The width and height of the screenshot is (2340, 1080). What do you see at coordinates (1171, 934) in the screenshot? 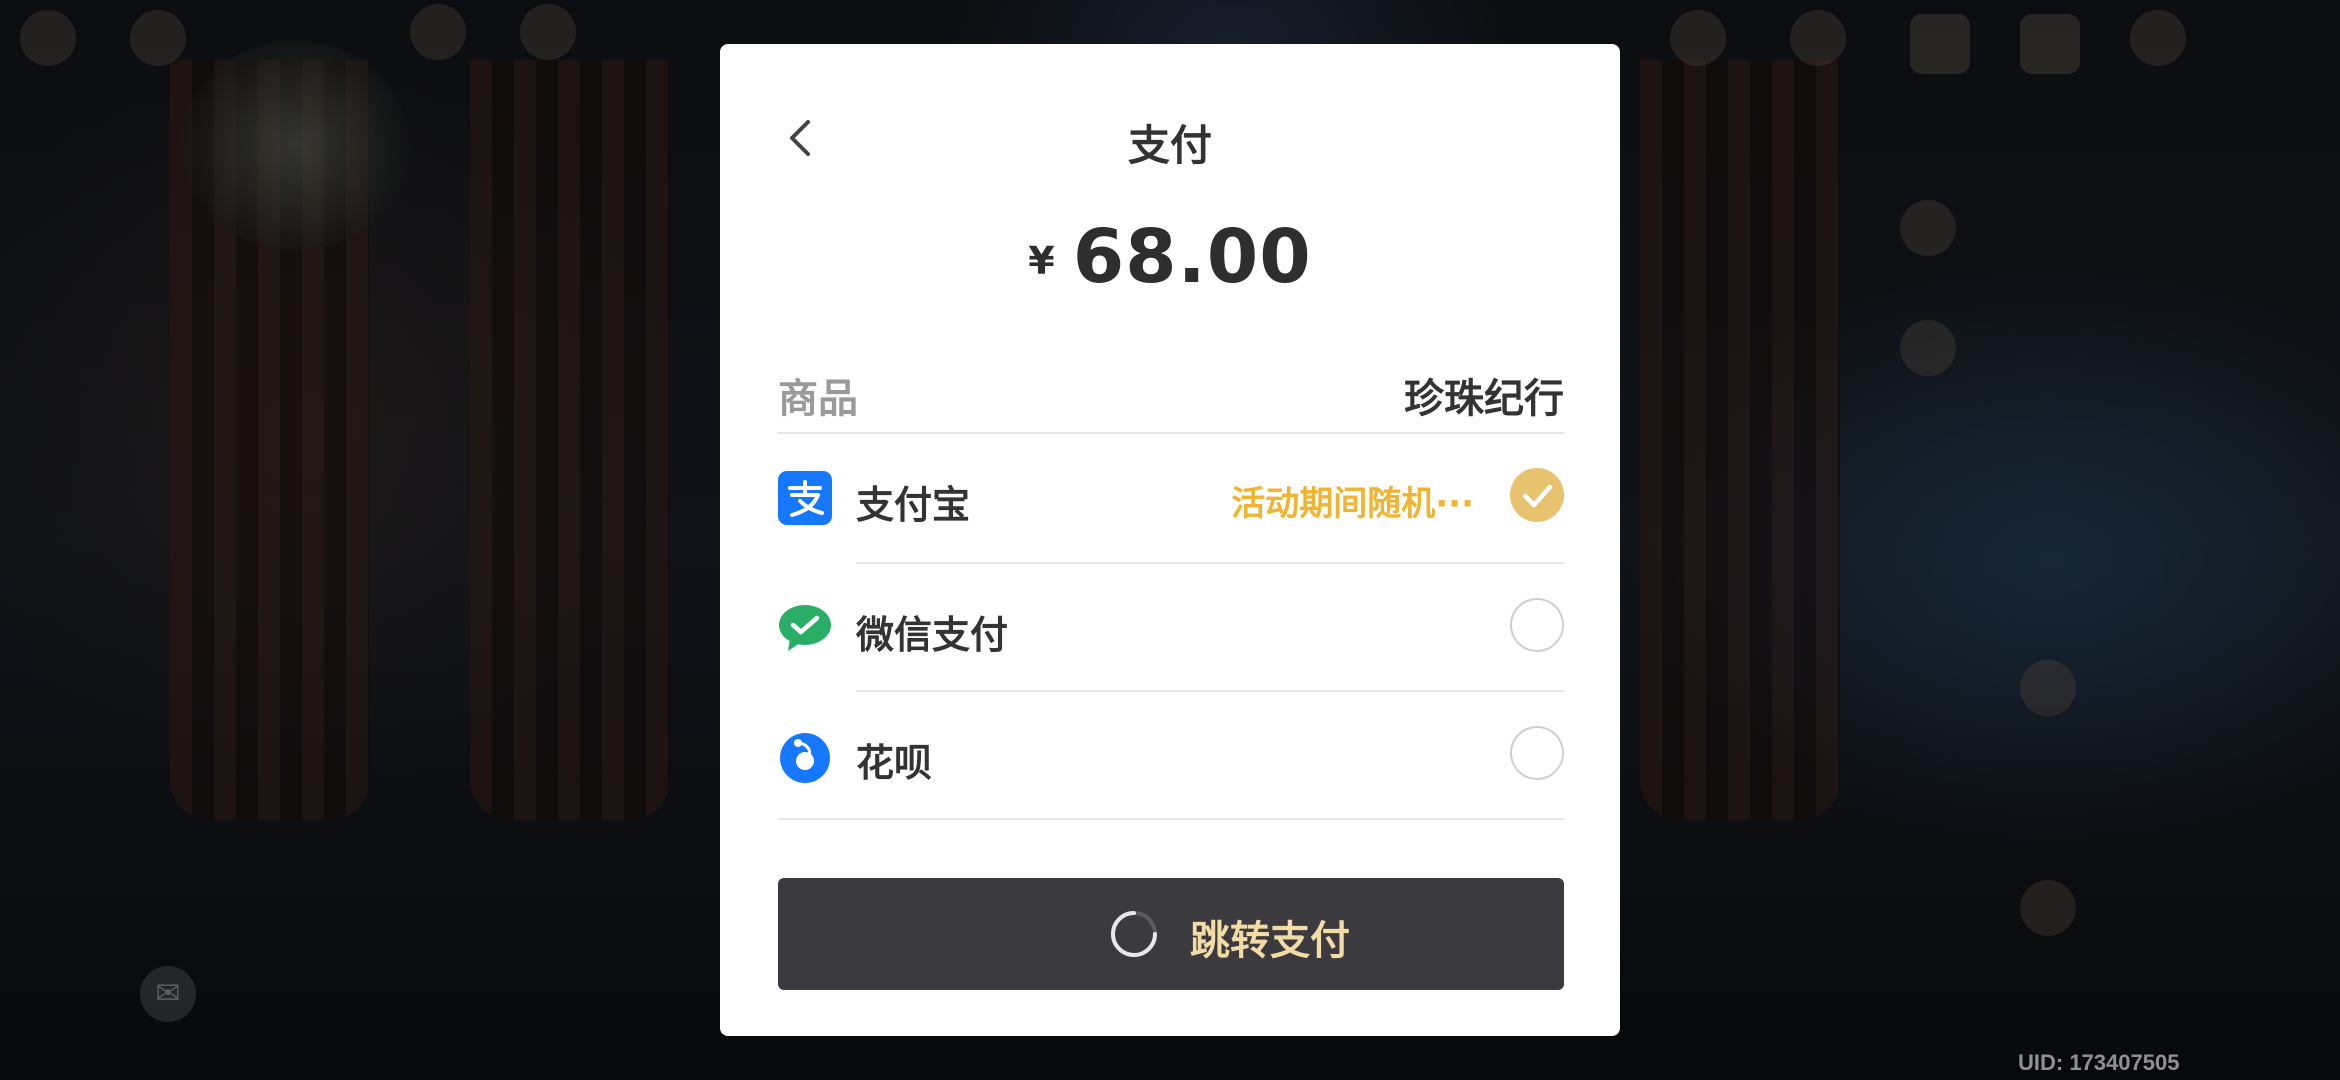
I see `redirect-pay-button: 跳转支付` at bounding box center [1171, 934].